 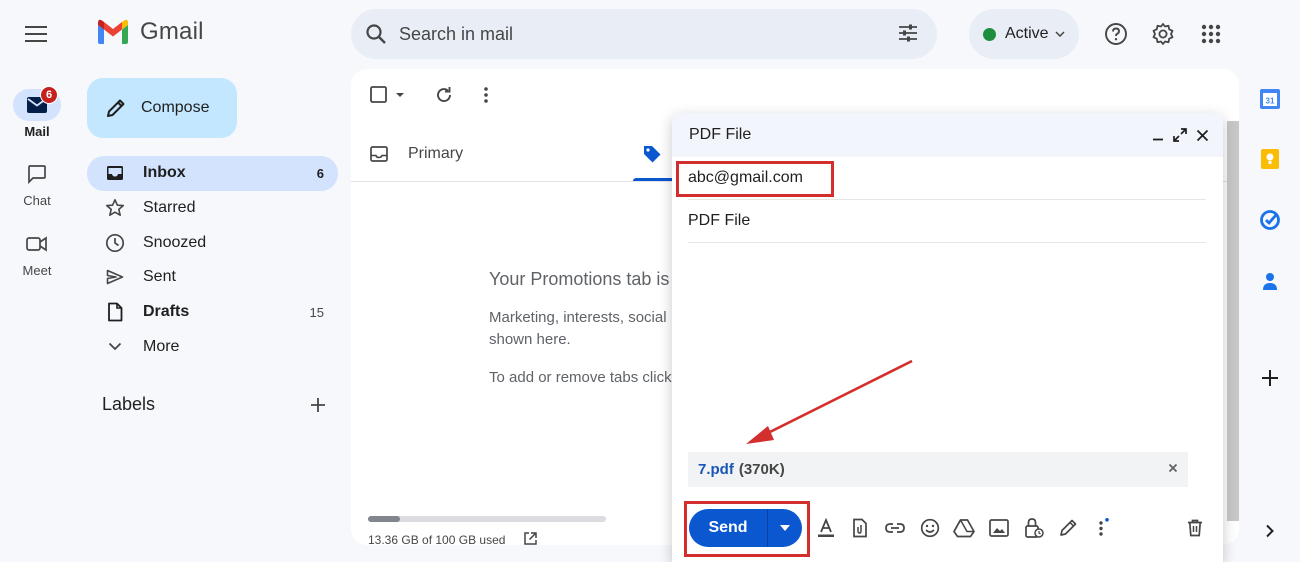 I want to click on gmail-logo: Gmail, so click(x=150, y=32).